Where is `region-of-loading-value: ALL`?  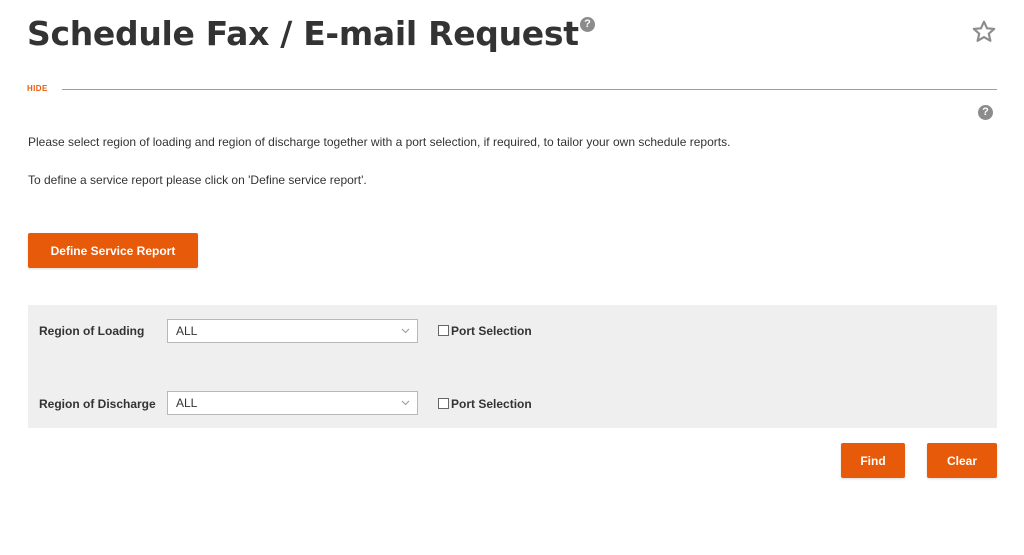 region-of-loading-value: ALL is located at coordinates (187, 331).